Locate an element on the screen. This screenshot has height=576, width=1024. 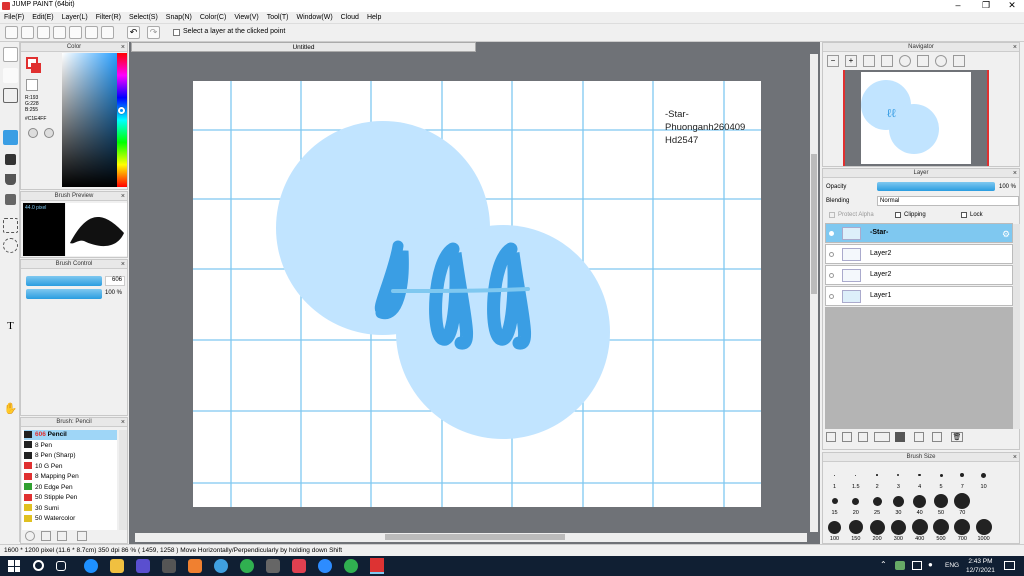
language-indicator: ENG is located at coordinates (952, 565).